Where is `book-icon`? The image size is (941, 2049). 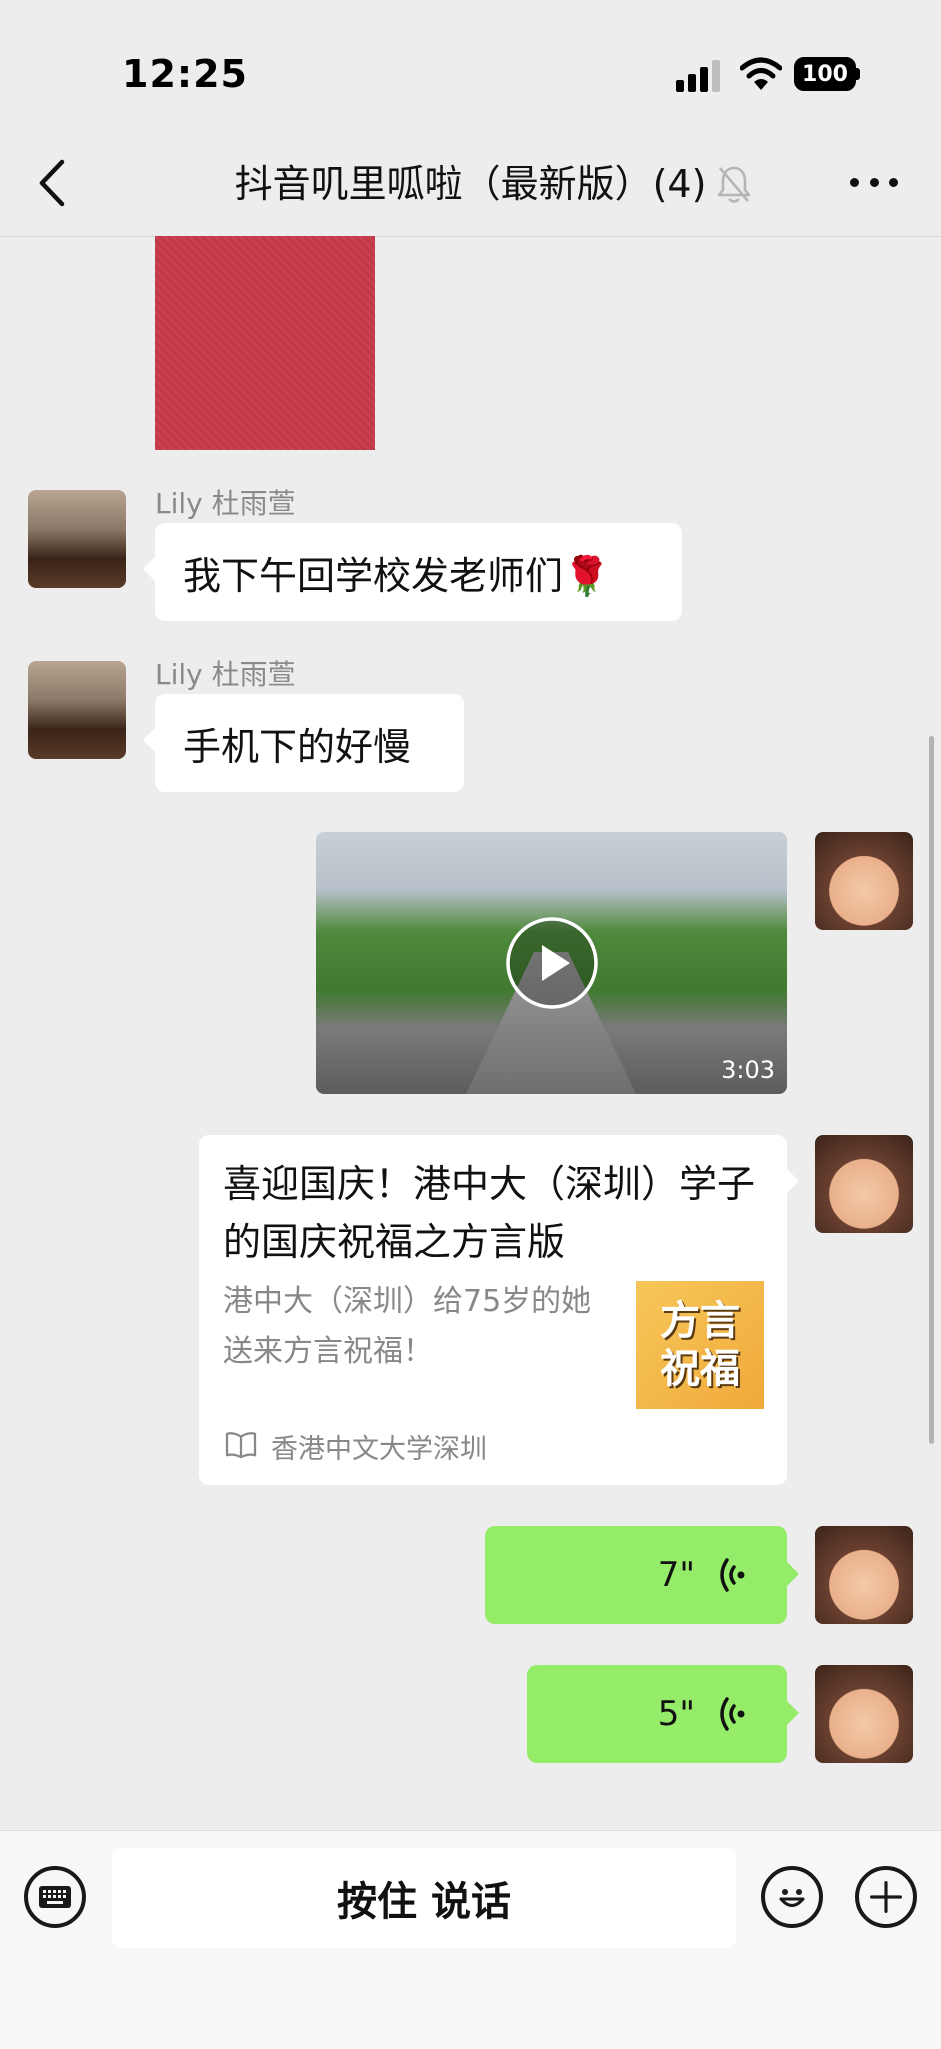
book-icon is located at coordinates (241, 1445).